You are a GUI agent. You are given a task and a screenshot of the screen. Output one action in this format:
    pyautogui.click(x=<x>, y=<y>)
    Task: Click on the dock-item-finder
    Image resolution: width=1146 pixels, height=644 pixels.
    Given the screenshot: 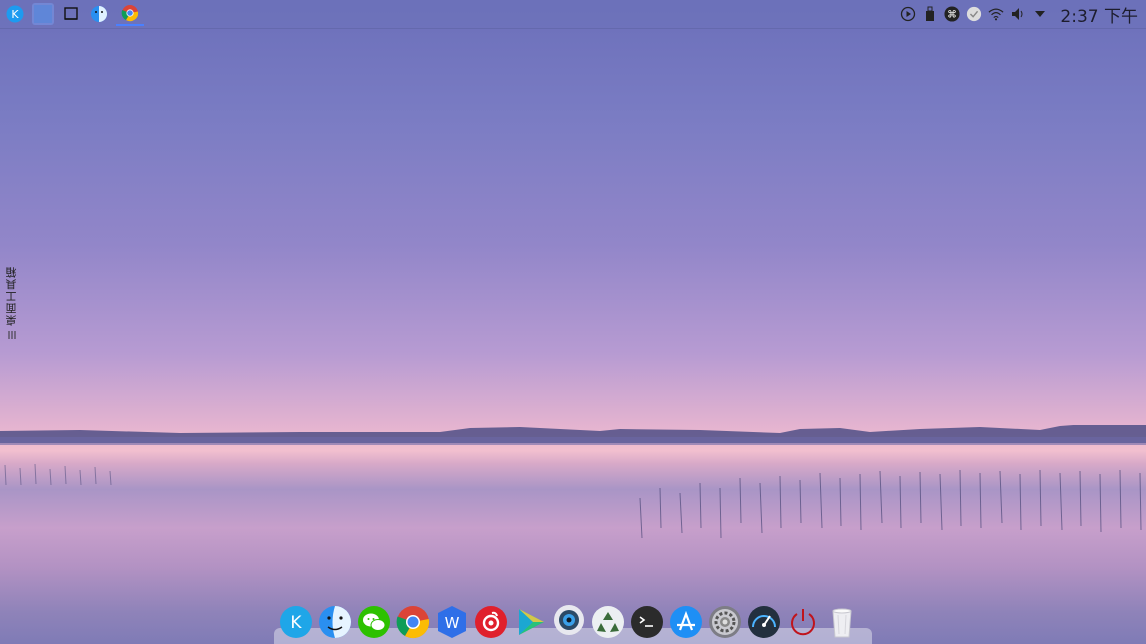 What is the action you would take?
    pyautogui.click(x=335, y=622)
    